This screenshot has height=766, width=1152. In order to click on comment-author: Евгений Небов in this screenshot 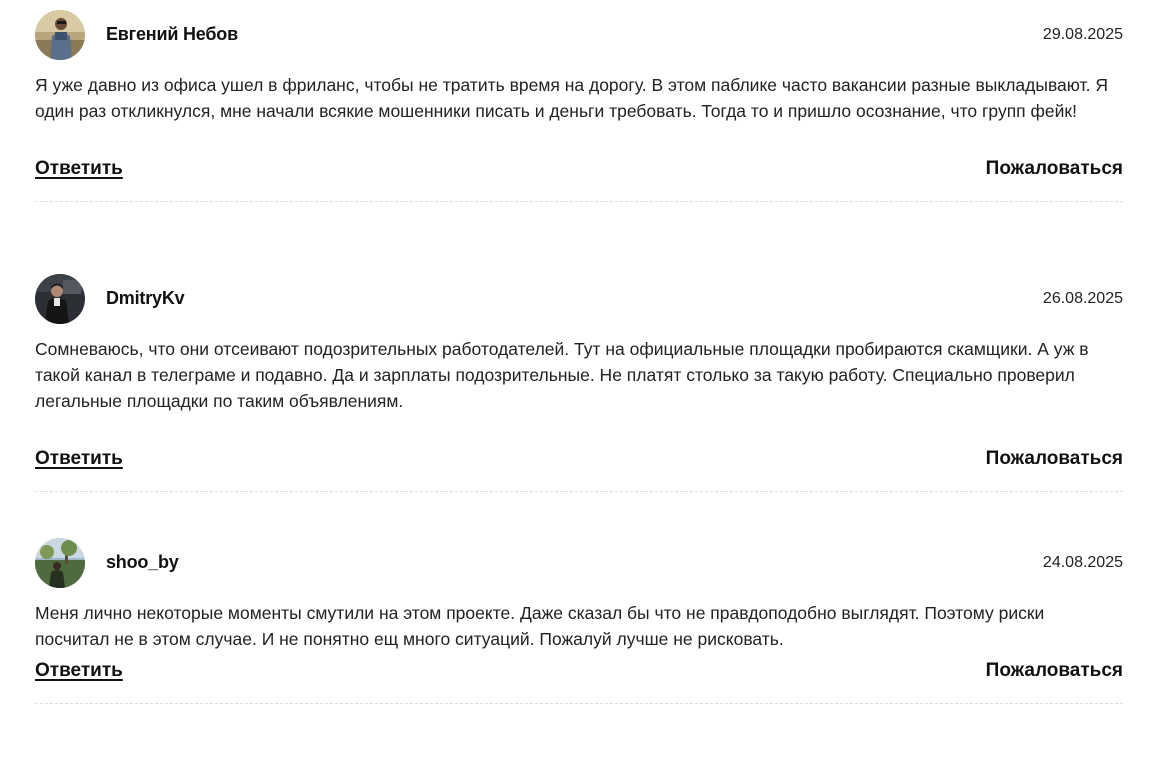, I will do `click(172, 34)`.